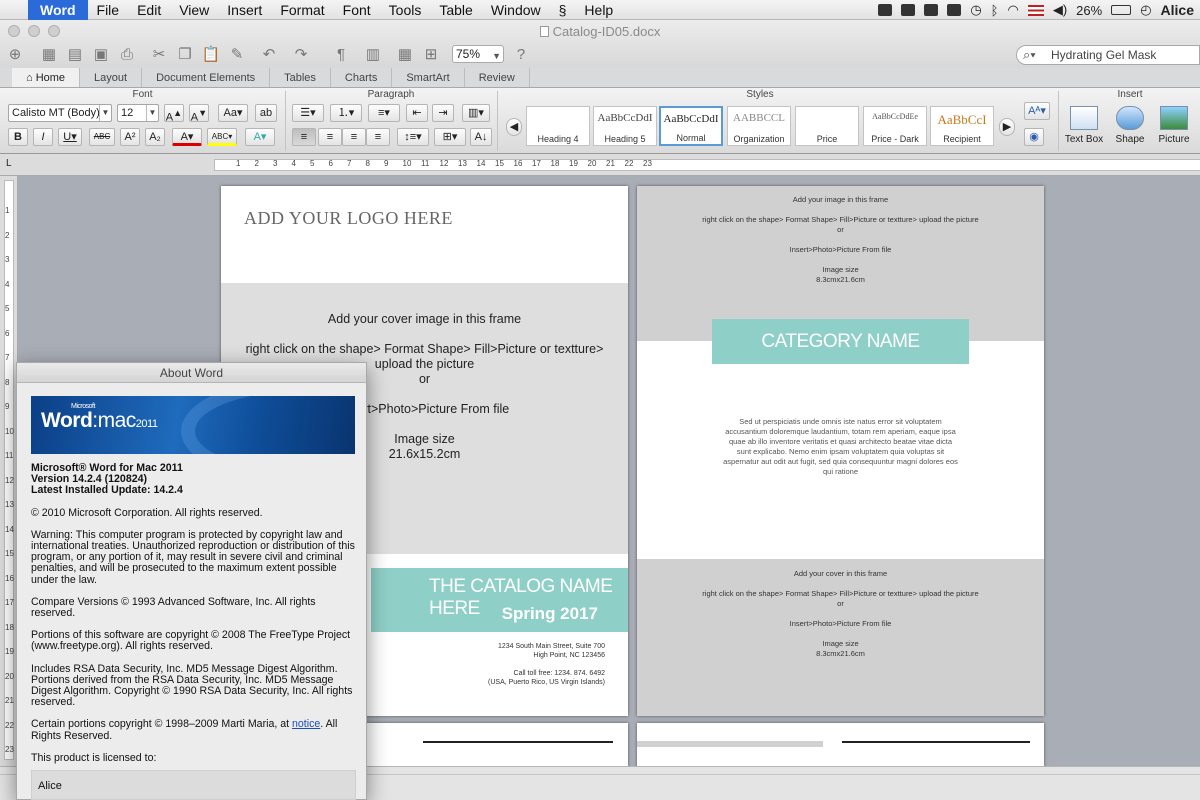 Image resolution: width=1200 pixels, height=800 pixels. Describe the element at coordinates (43, 137) in the screenshot. I see `italic-button: I` at that location.